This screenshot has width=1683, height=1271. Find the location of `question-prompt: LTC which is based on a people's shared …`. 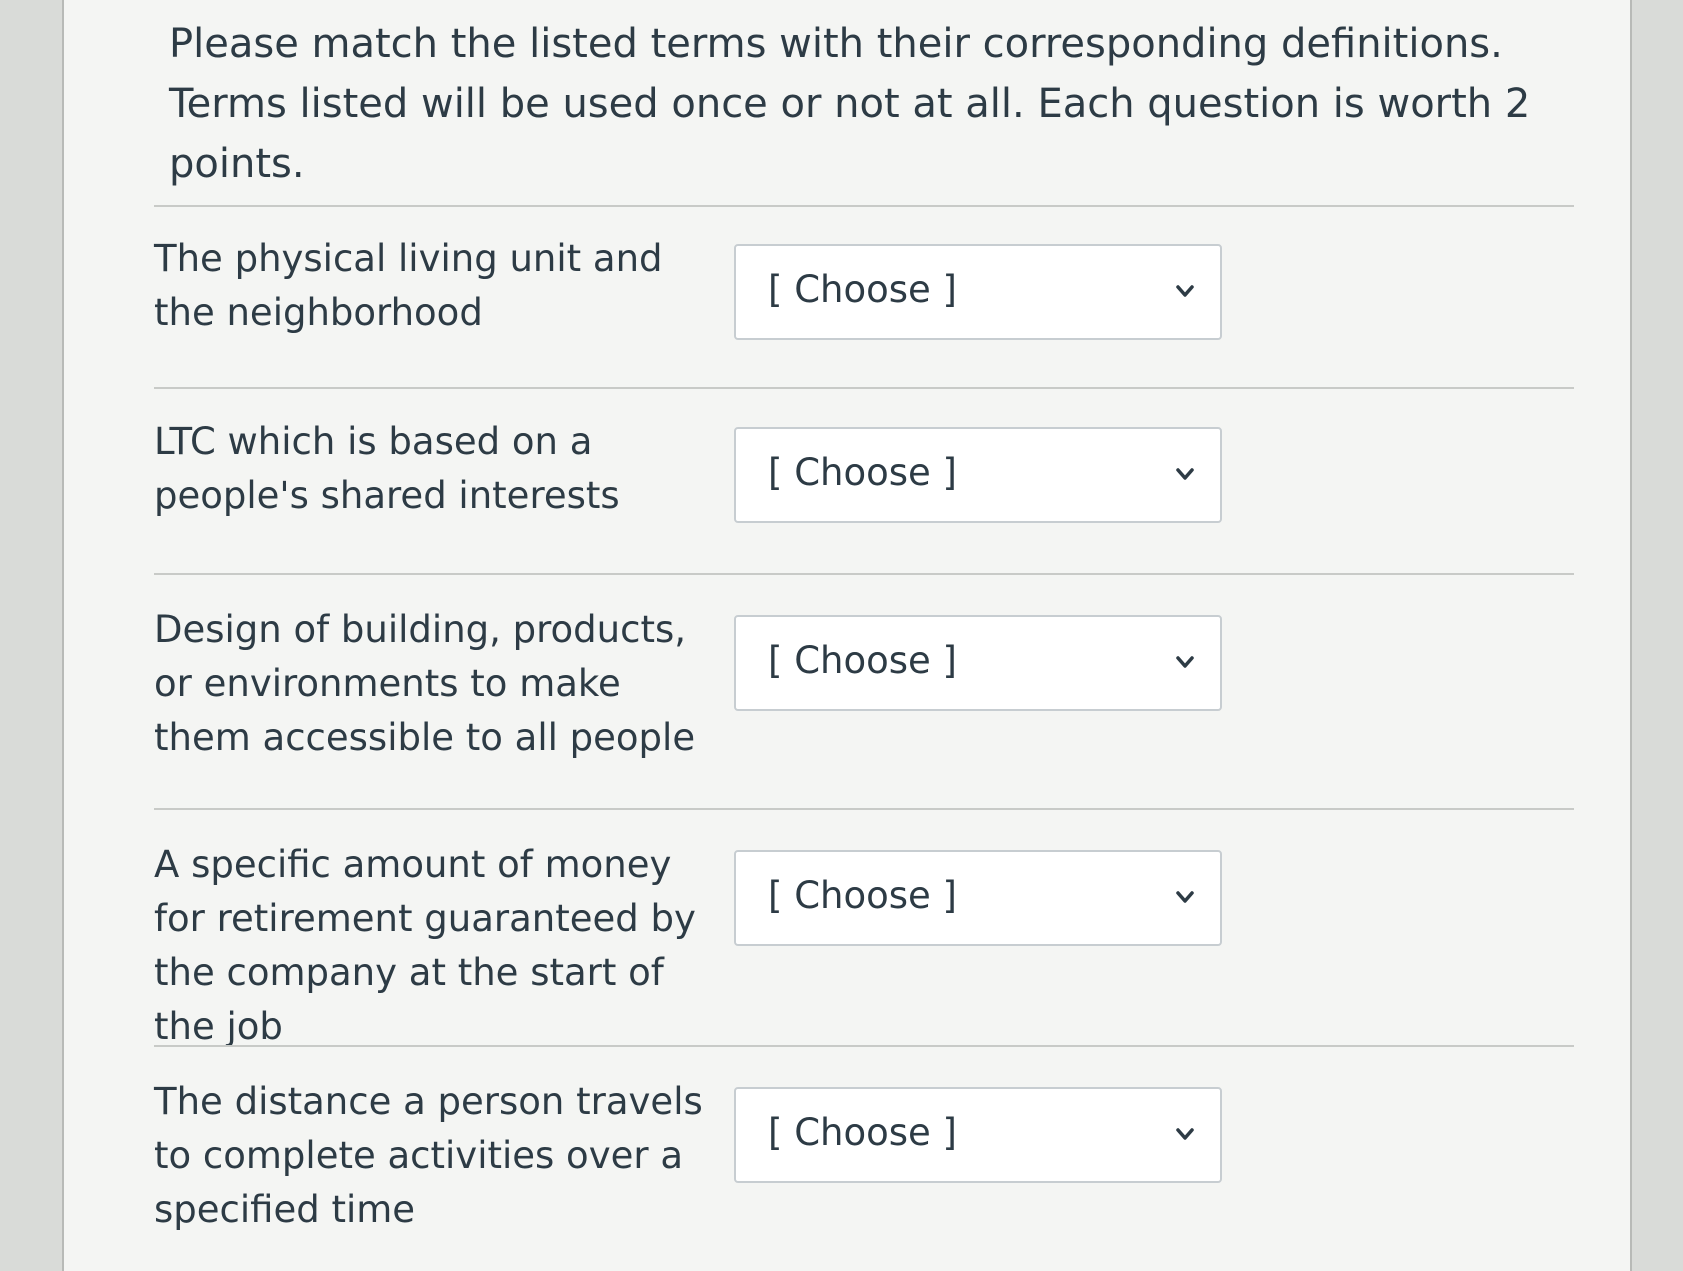

question-prompt: LTC which is based on a people's shared … is located at coordinates (387, 468).